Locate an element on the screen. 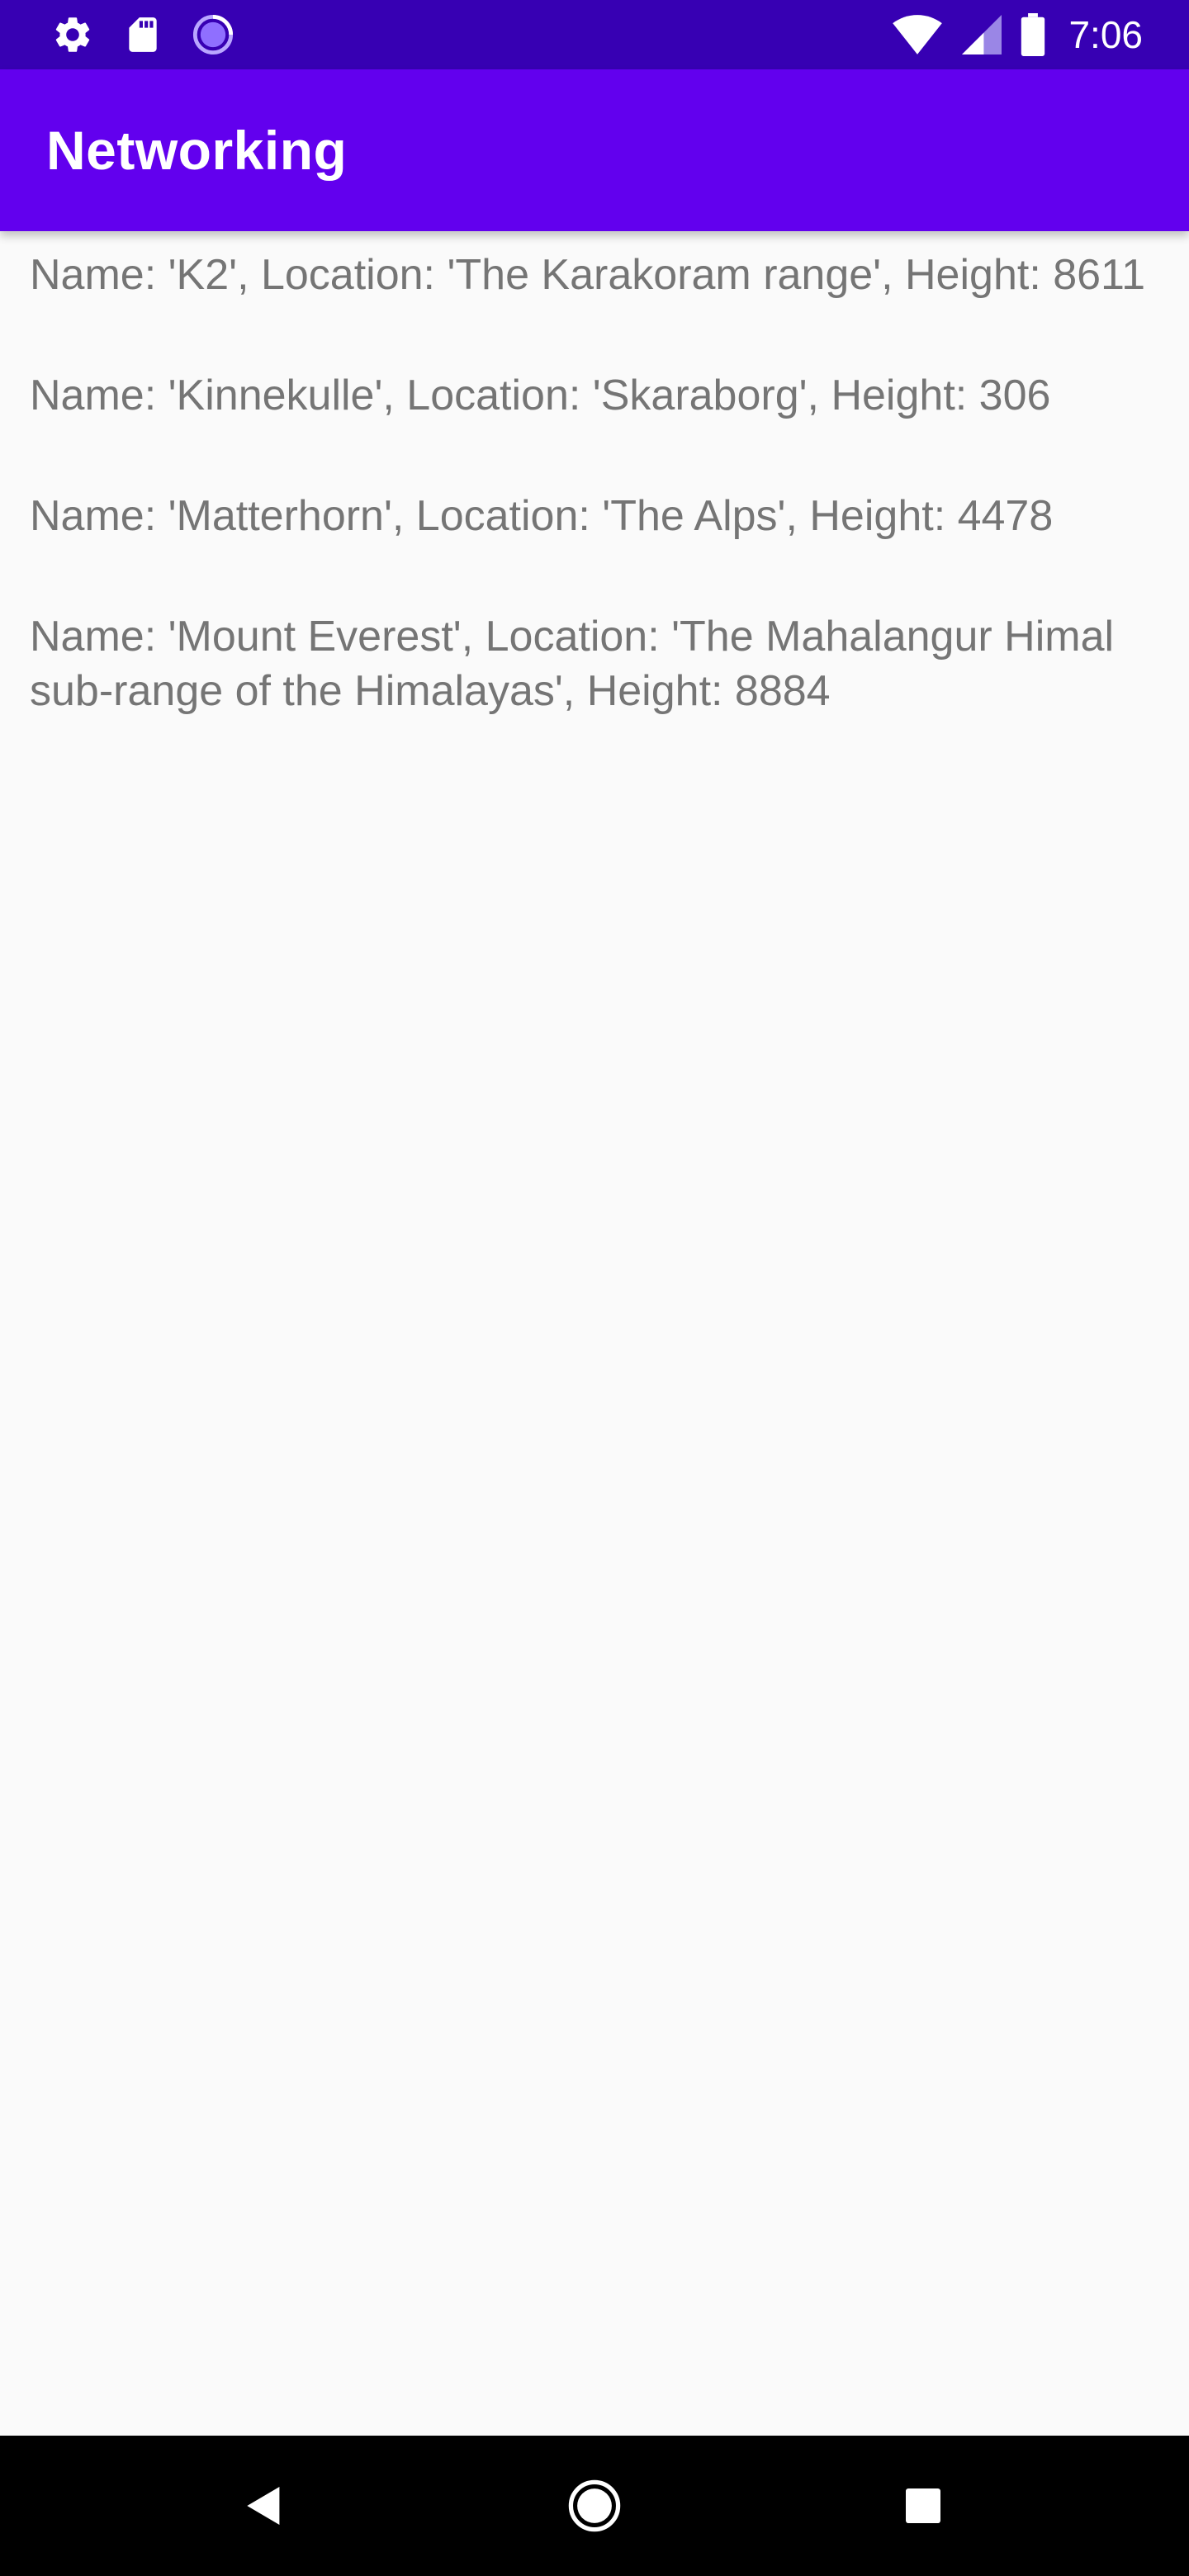  status-bar: 7:06 is located at coordinates (594, 34).